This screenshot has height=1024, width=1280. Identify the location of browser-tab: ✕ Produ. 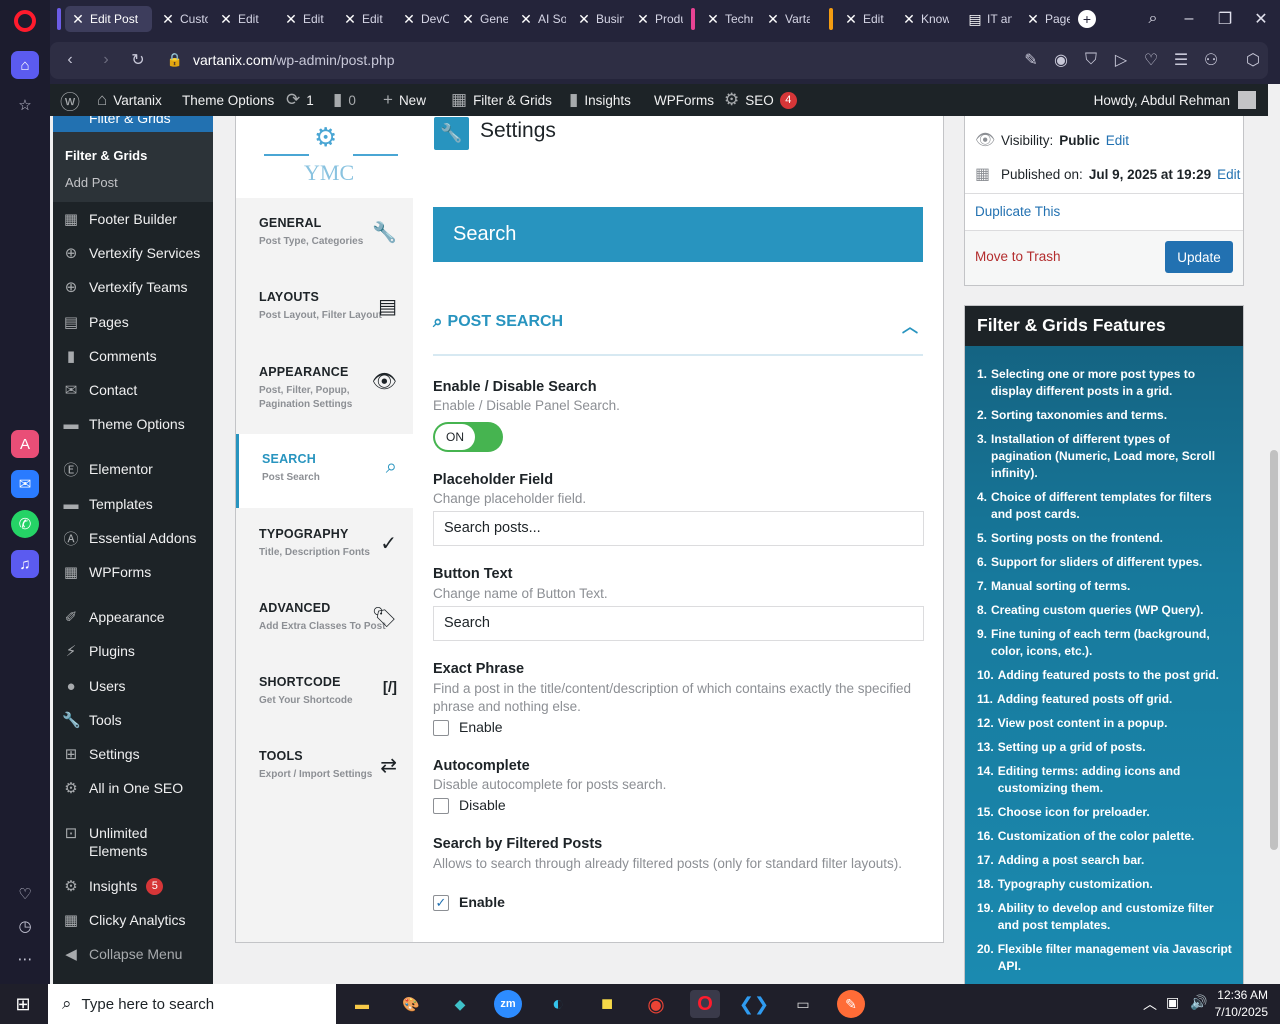
(659, 19).